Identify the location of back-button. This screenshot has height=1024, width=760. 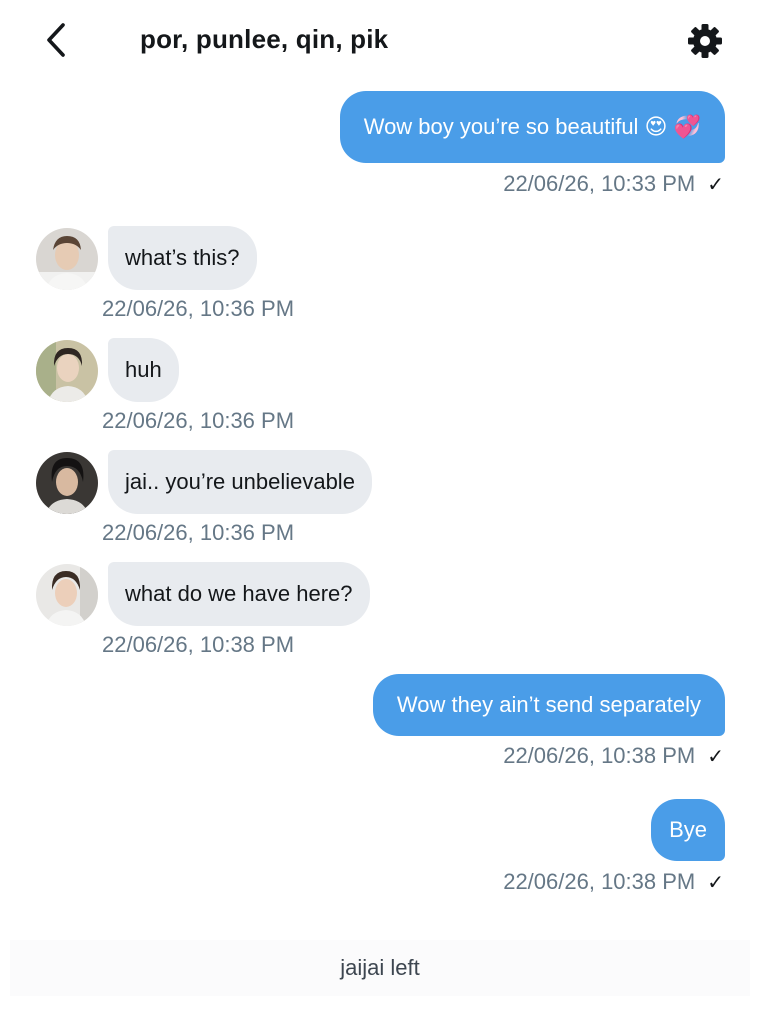
(56, 40).